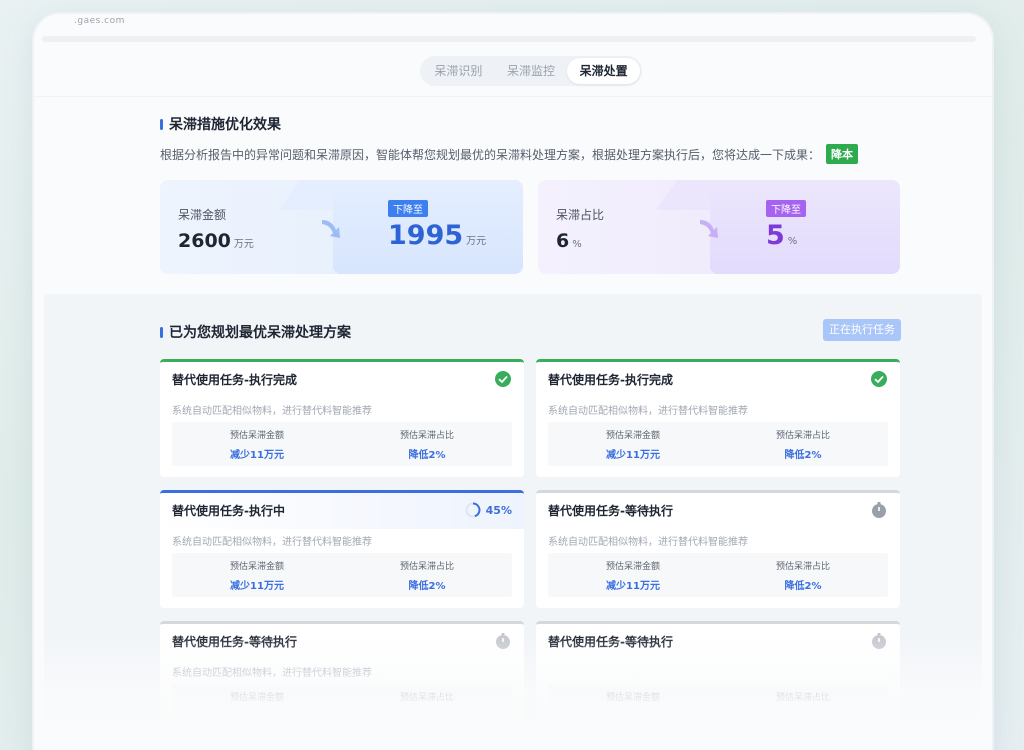 The height and width of the screenshot is (750, 1024). I want to click on result-tag: 降本, so click(842, 154).